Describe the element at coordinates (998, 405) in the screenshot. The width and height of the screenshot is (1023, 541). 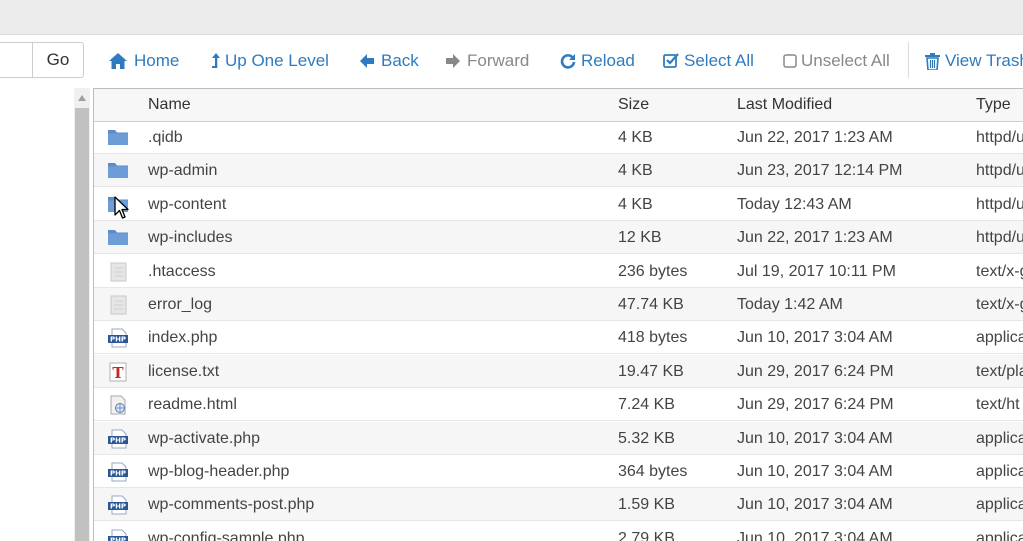
I see `file-type: text/ht` at that location.